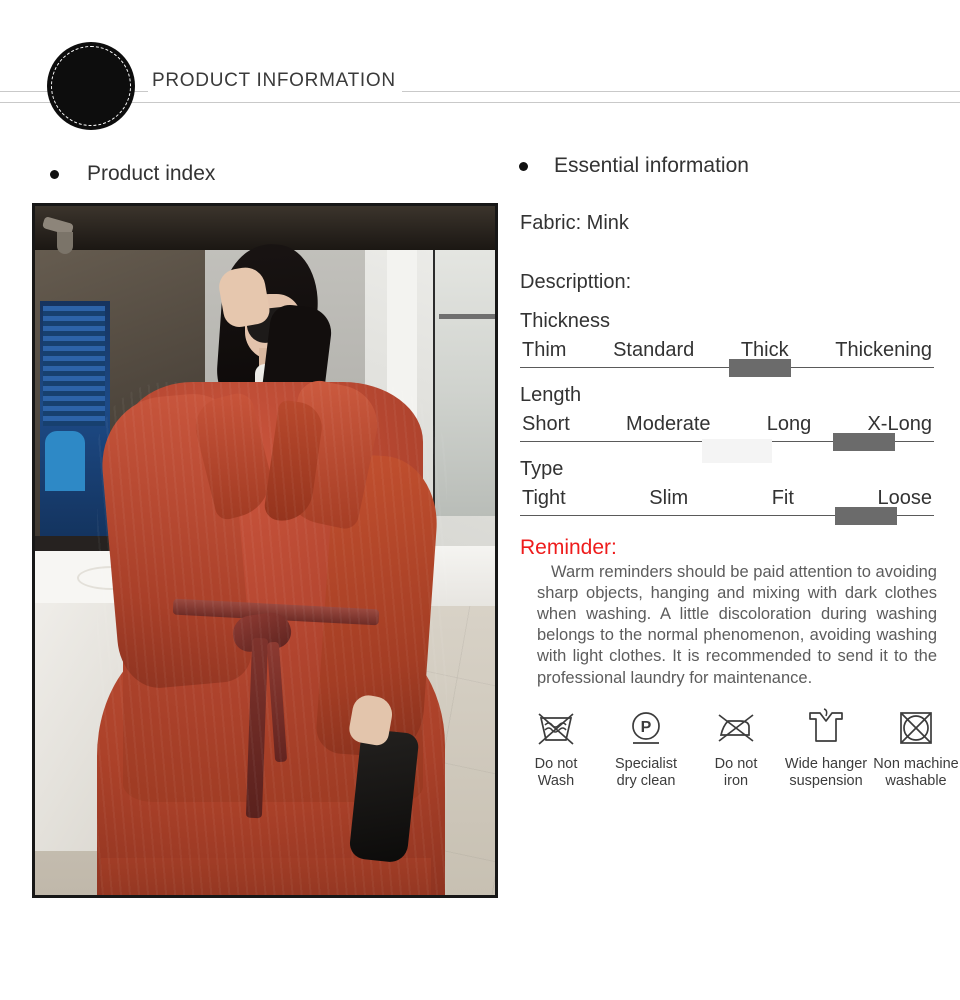 The width and height of the screenshot is (960, 1000). What do you see at coordinates (736, 728) in the screenshot?
I see `do-not-iron-icon` at bounding box center [736, 728].